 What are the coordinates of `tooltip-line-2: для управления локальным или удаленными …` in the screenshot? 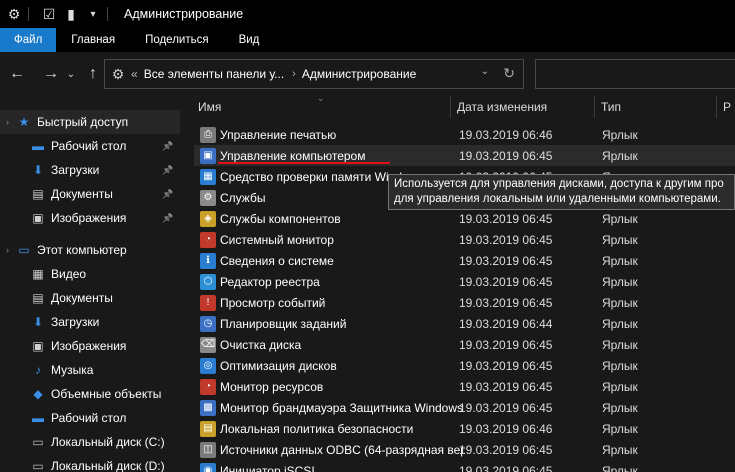 It's located at (557, 199).